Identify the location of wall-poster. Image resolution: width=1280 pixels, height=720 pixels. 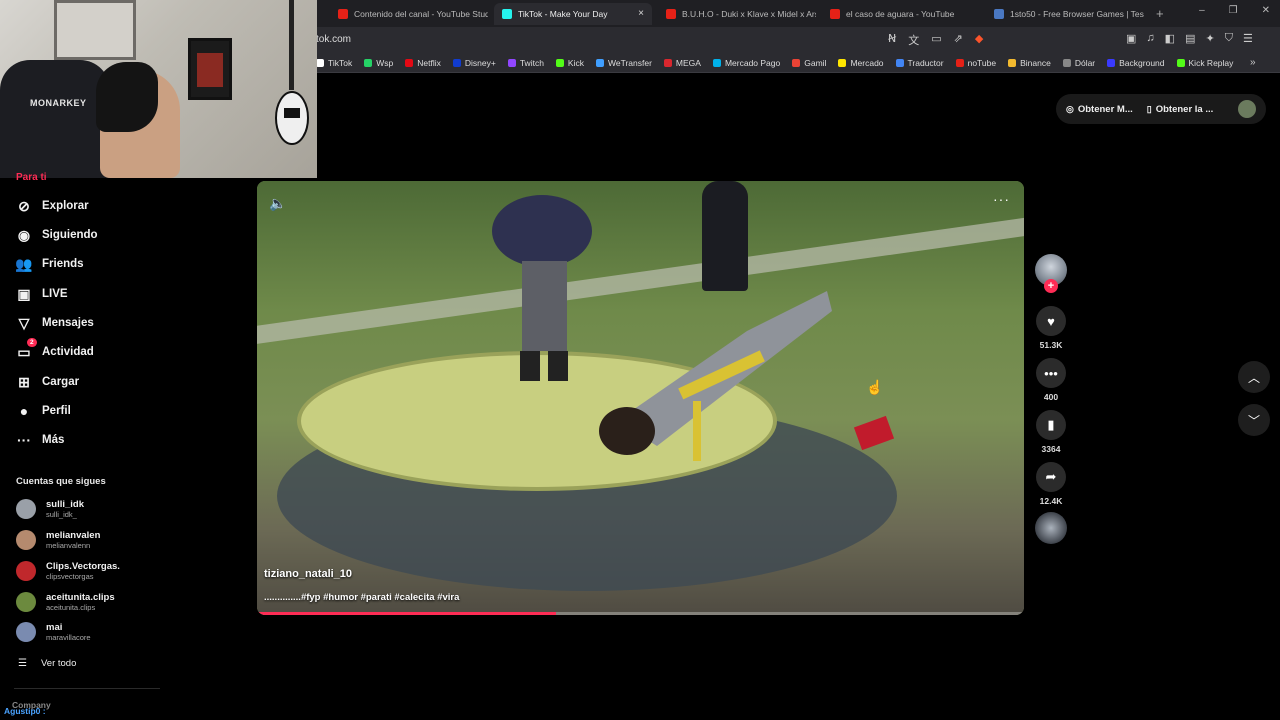
(210, 69).